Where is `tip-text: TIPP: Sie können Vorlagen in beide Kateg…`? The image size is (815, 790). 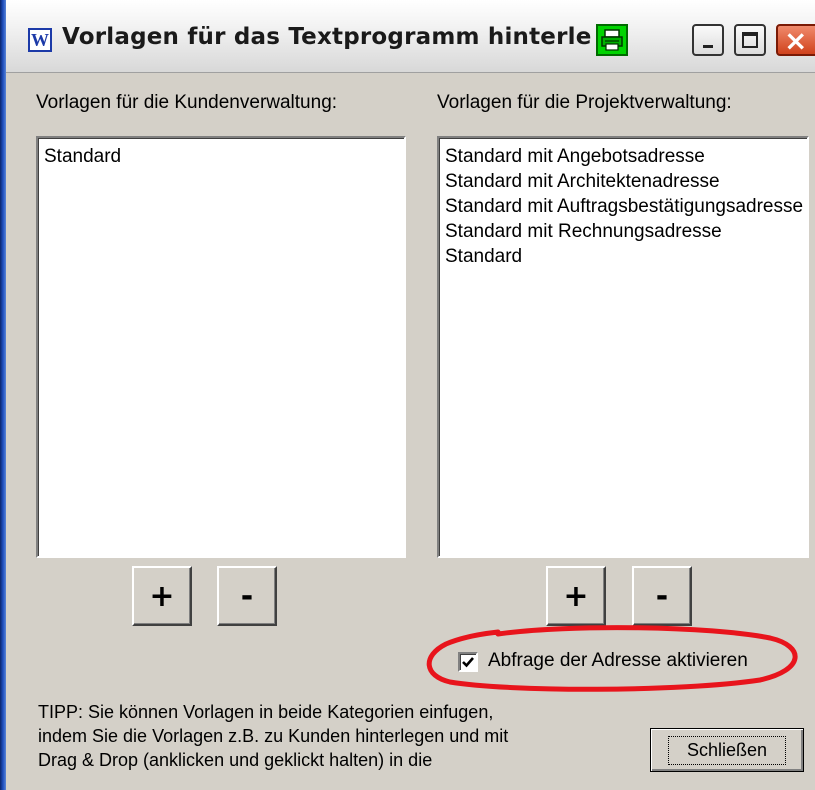 tip-text: TIPP: Sie können Vorlagen in beide Kateg… is located at coordinates (318, 736).